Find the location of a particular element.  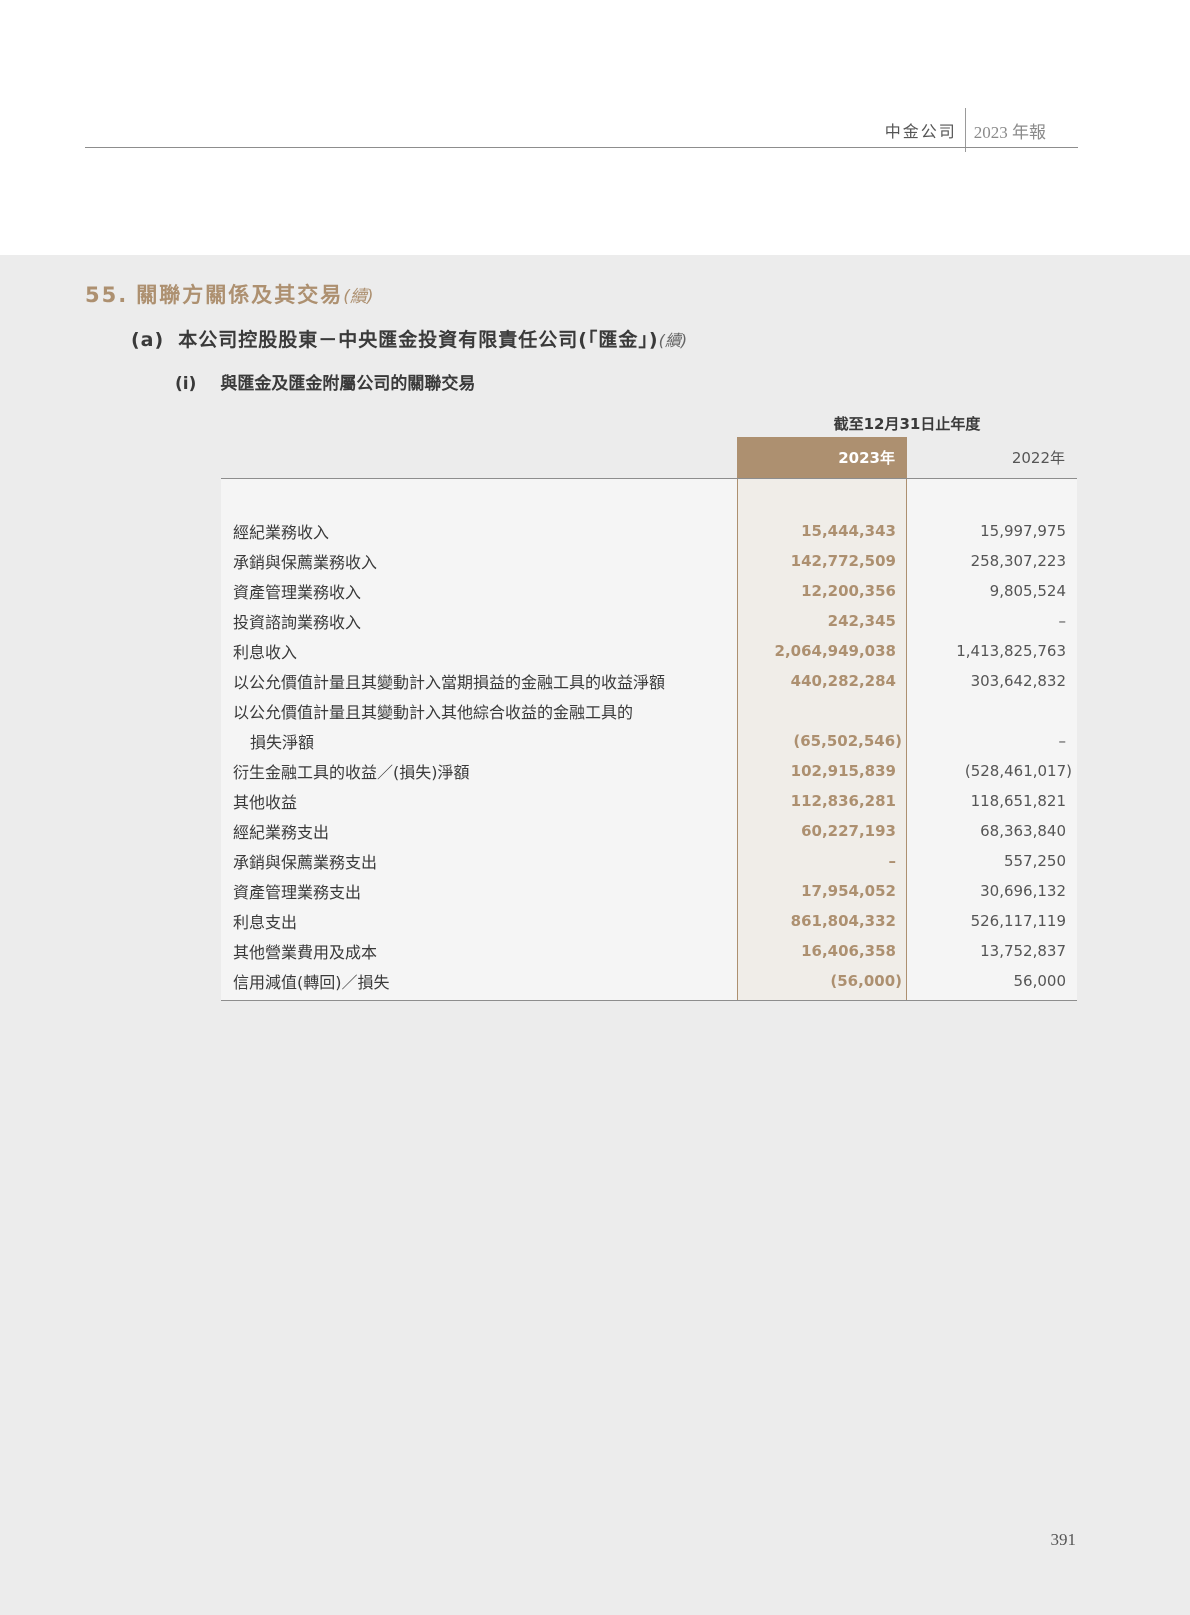

row-label: 利息收入 is located at coordinates (265, 652).